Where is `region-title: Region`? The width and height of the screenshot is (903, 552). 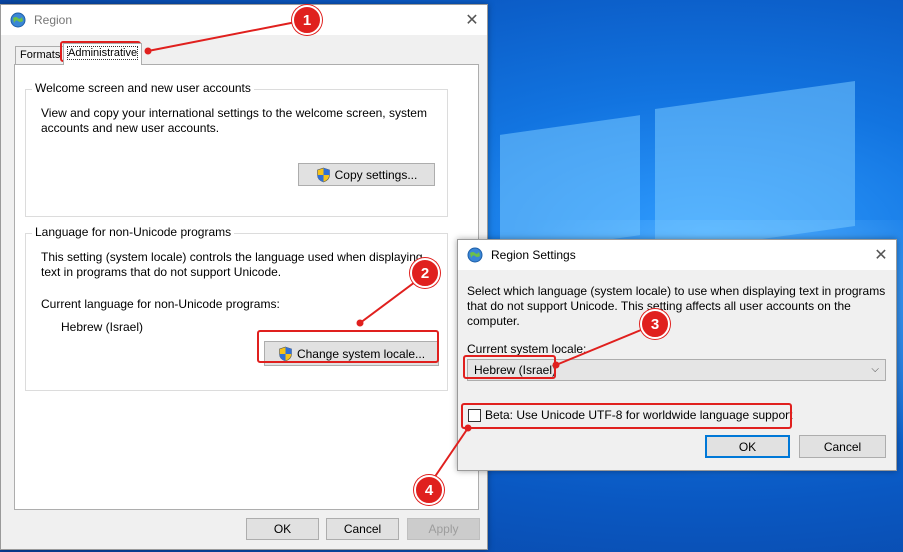 region-title: Region is located at coordinates (53, 20).